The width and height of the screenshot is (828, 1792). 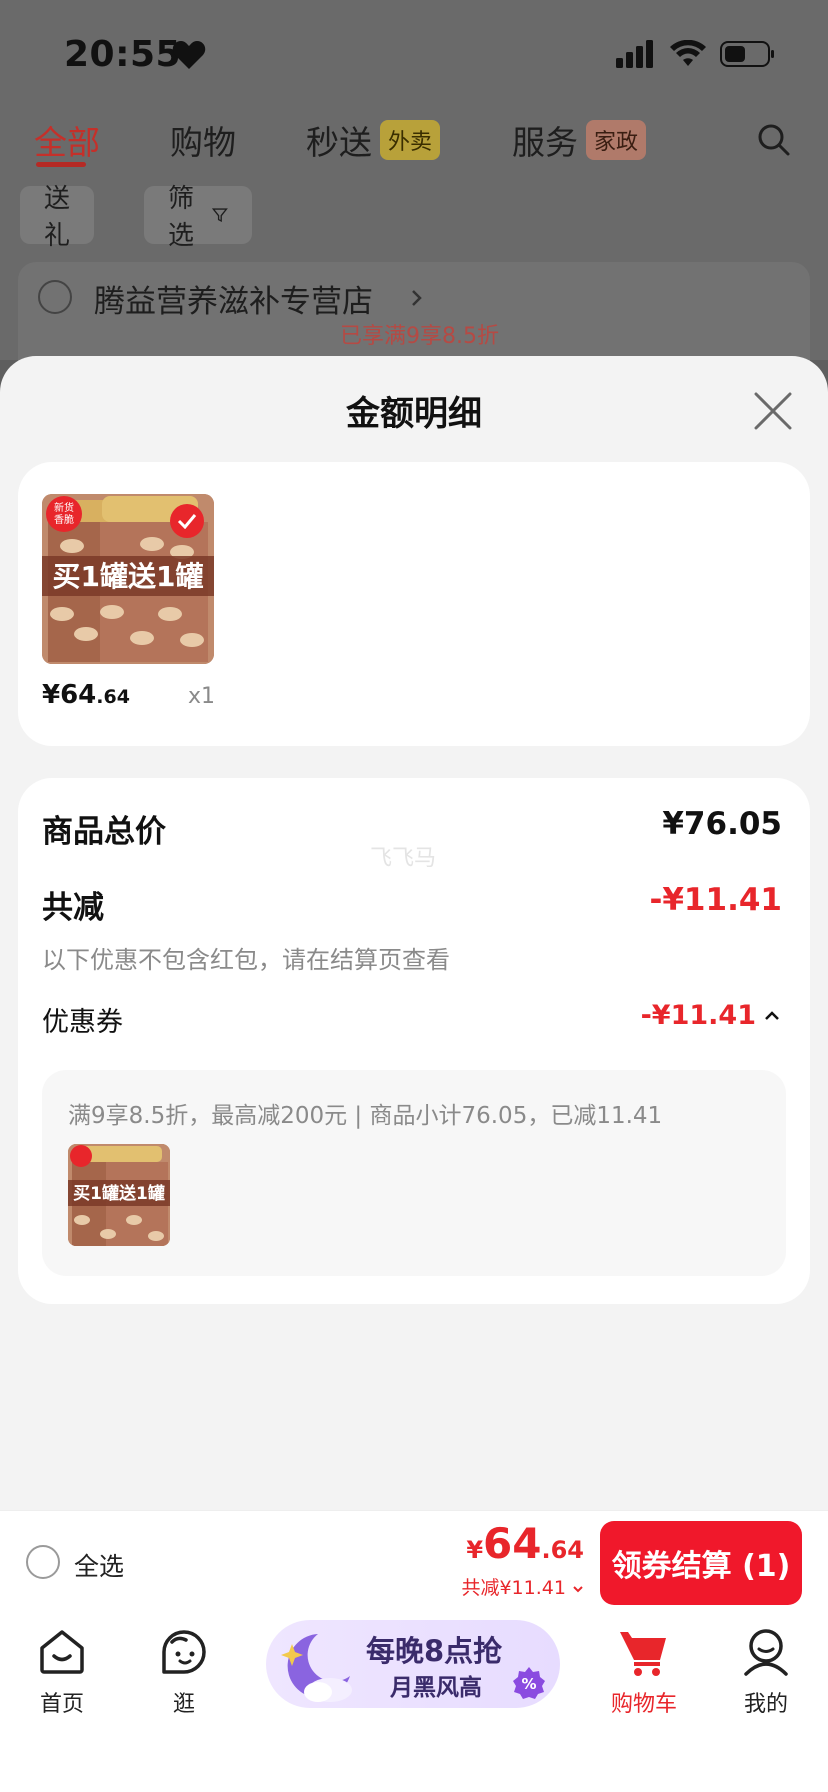 I want to click on status-time: 20:55, so click(x=123, y=54).